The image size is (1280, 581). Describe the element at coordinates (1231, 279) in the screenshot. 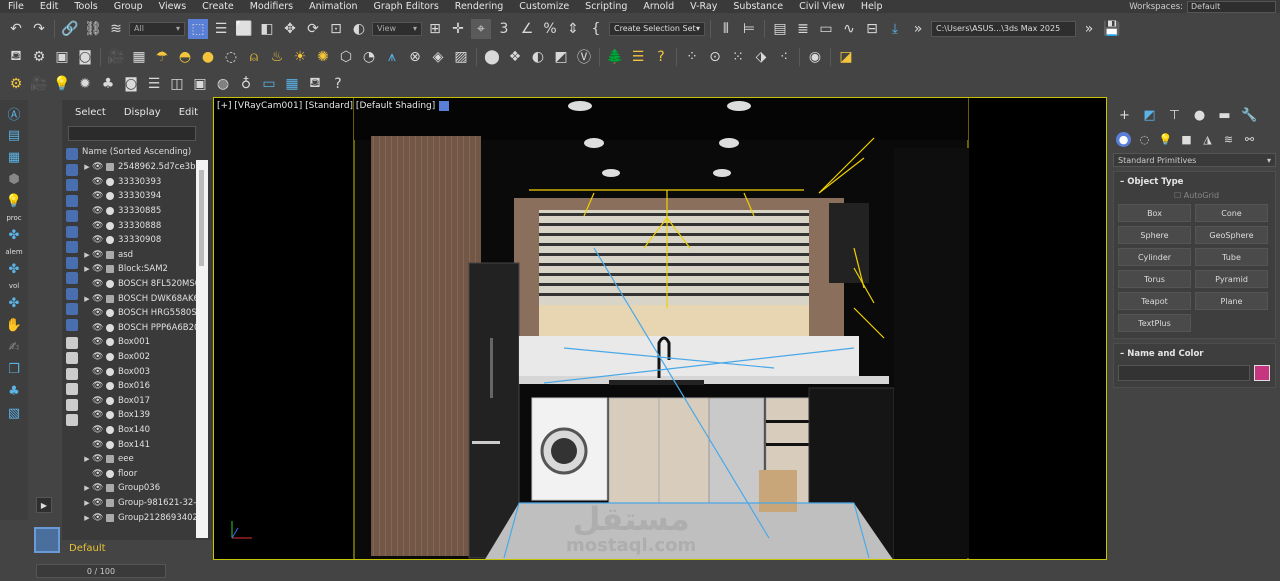

I see `pyramid-button: Pyramid` at that location.